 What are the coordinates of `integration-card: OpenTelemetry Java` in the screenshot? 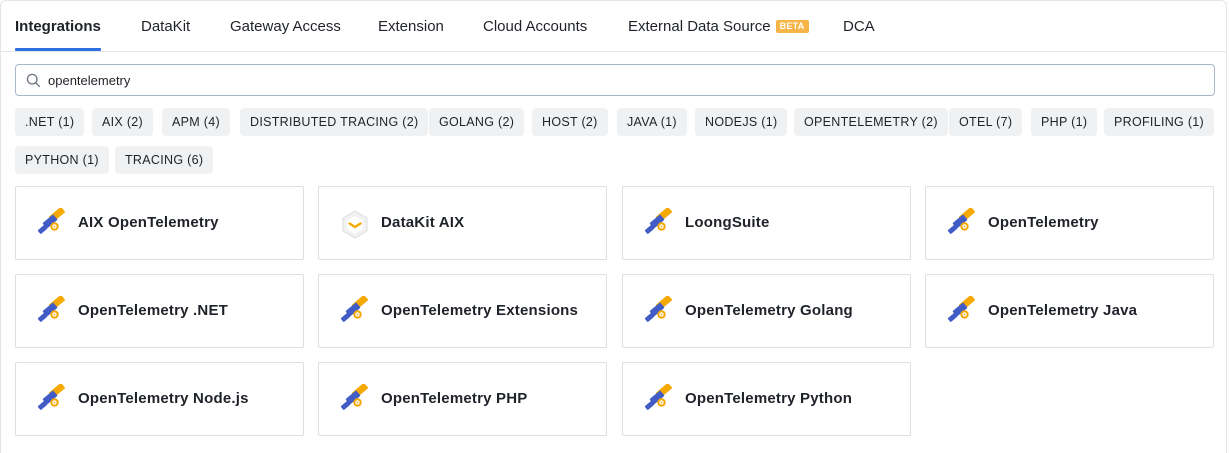 It's located at (1069, 311).